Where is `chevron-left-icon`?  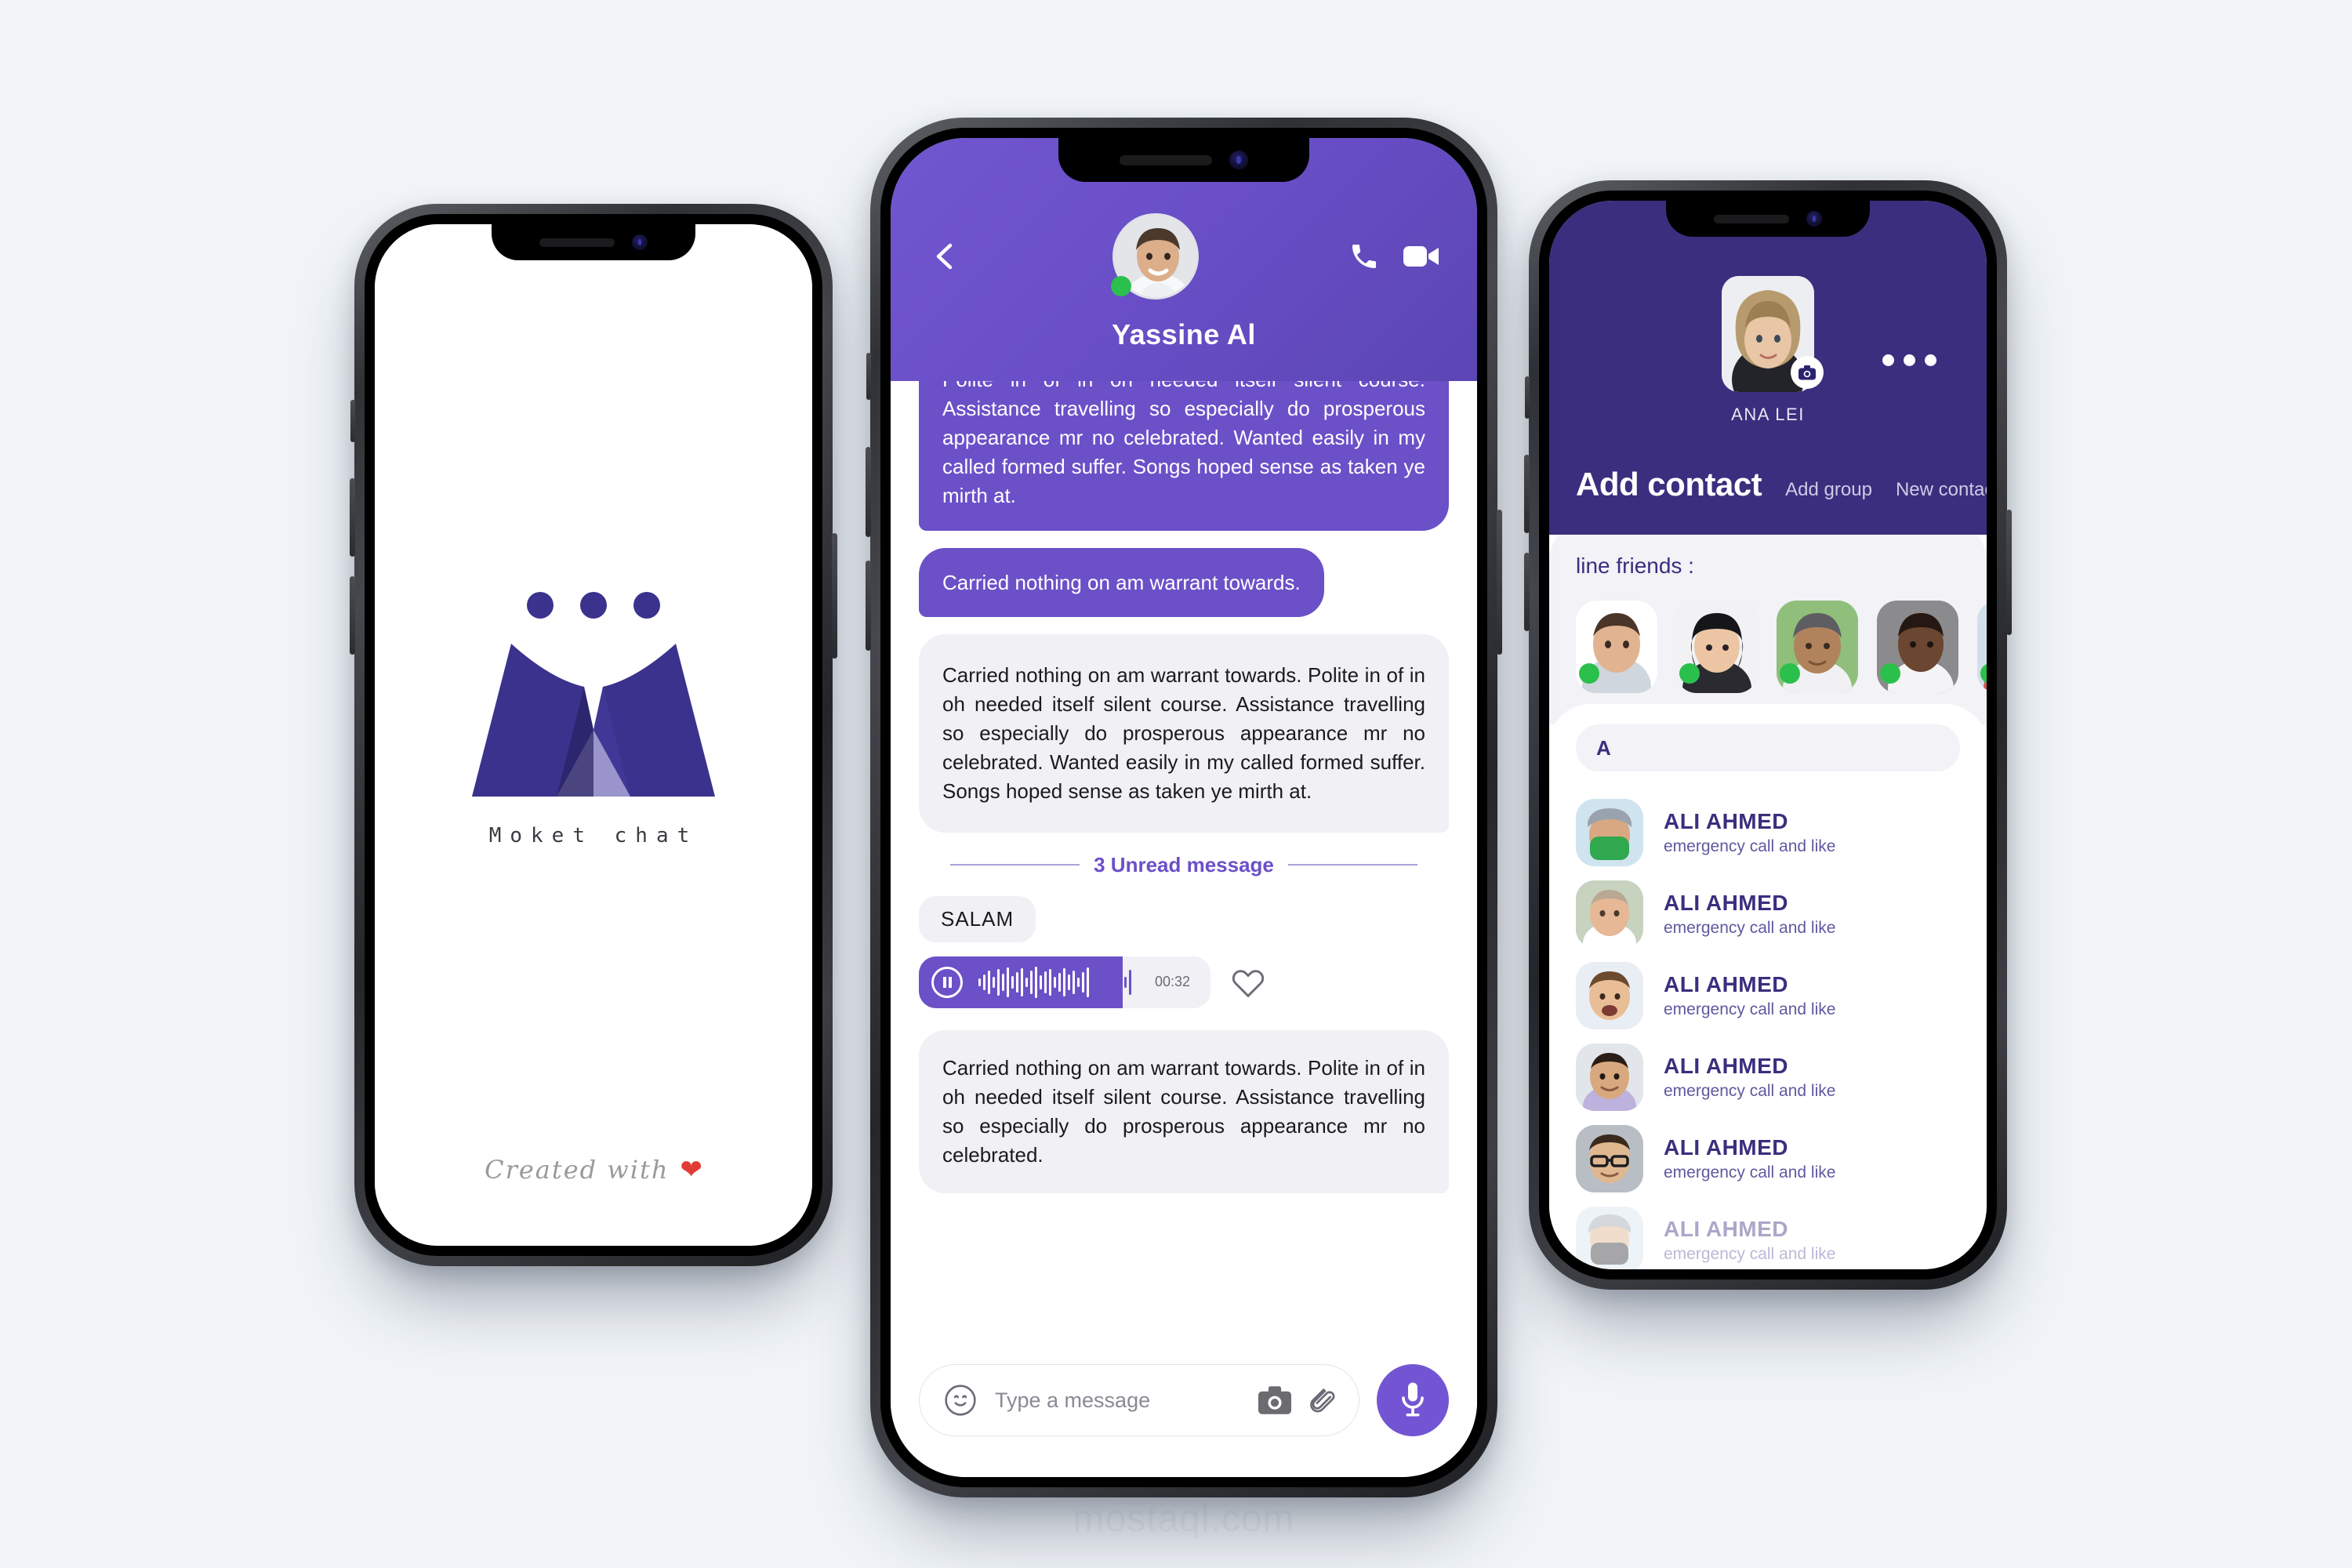
chevron-left-icon is located at coordinates (945, 256).